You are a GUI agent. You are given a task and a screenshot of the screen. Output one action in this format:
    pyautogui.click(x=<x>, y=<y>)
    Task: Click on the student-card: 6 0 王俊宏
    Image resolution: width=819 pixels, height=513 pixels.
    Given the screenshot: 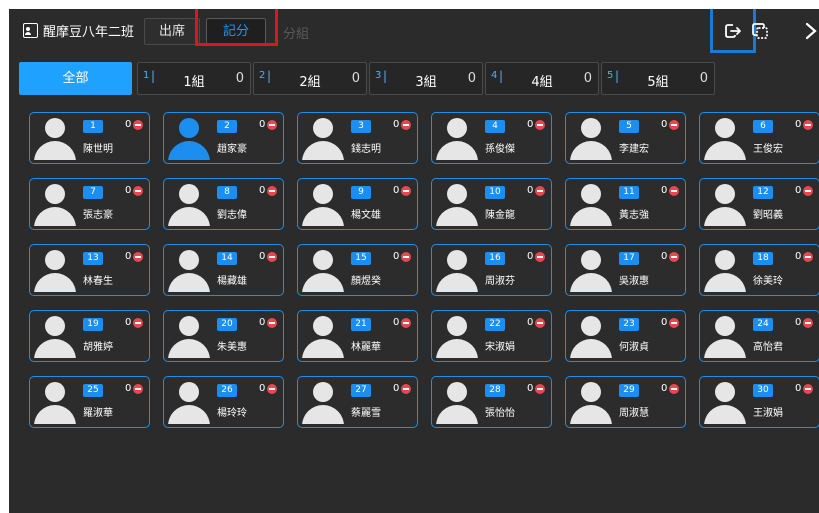 What is the action you would take?
    pyautogui.click(x=759, y=138)
    